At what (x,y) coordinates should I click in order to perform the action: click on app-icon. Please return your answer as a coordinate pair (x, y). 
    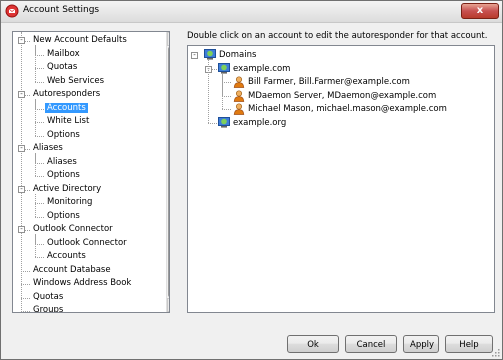
    Looking at the image, I should click on (12, 11).